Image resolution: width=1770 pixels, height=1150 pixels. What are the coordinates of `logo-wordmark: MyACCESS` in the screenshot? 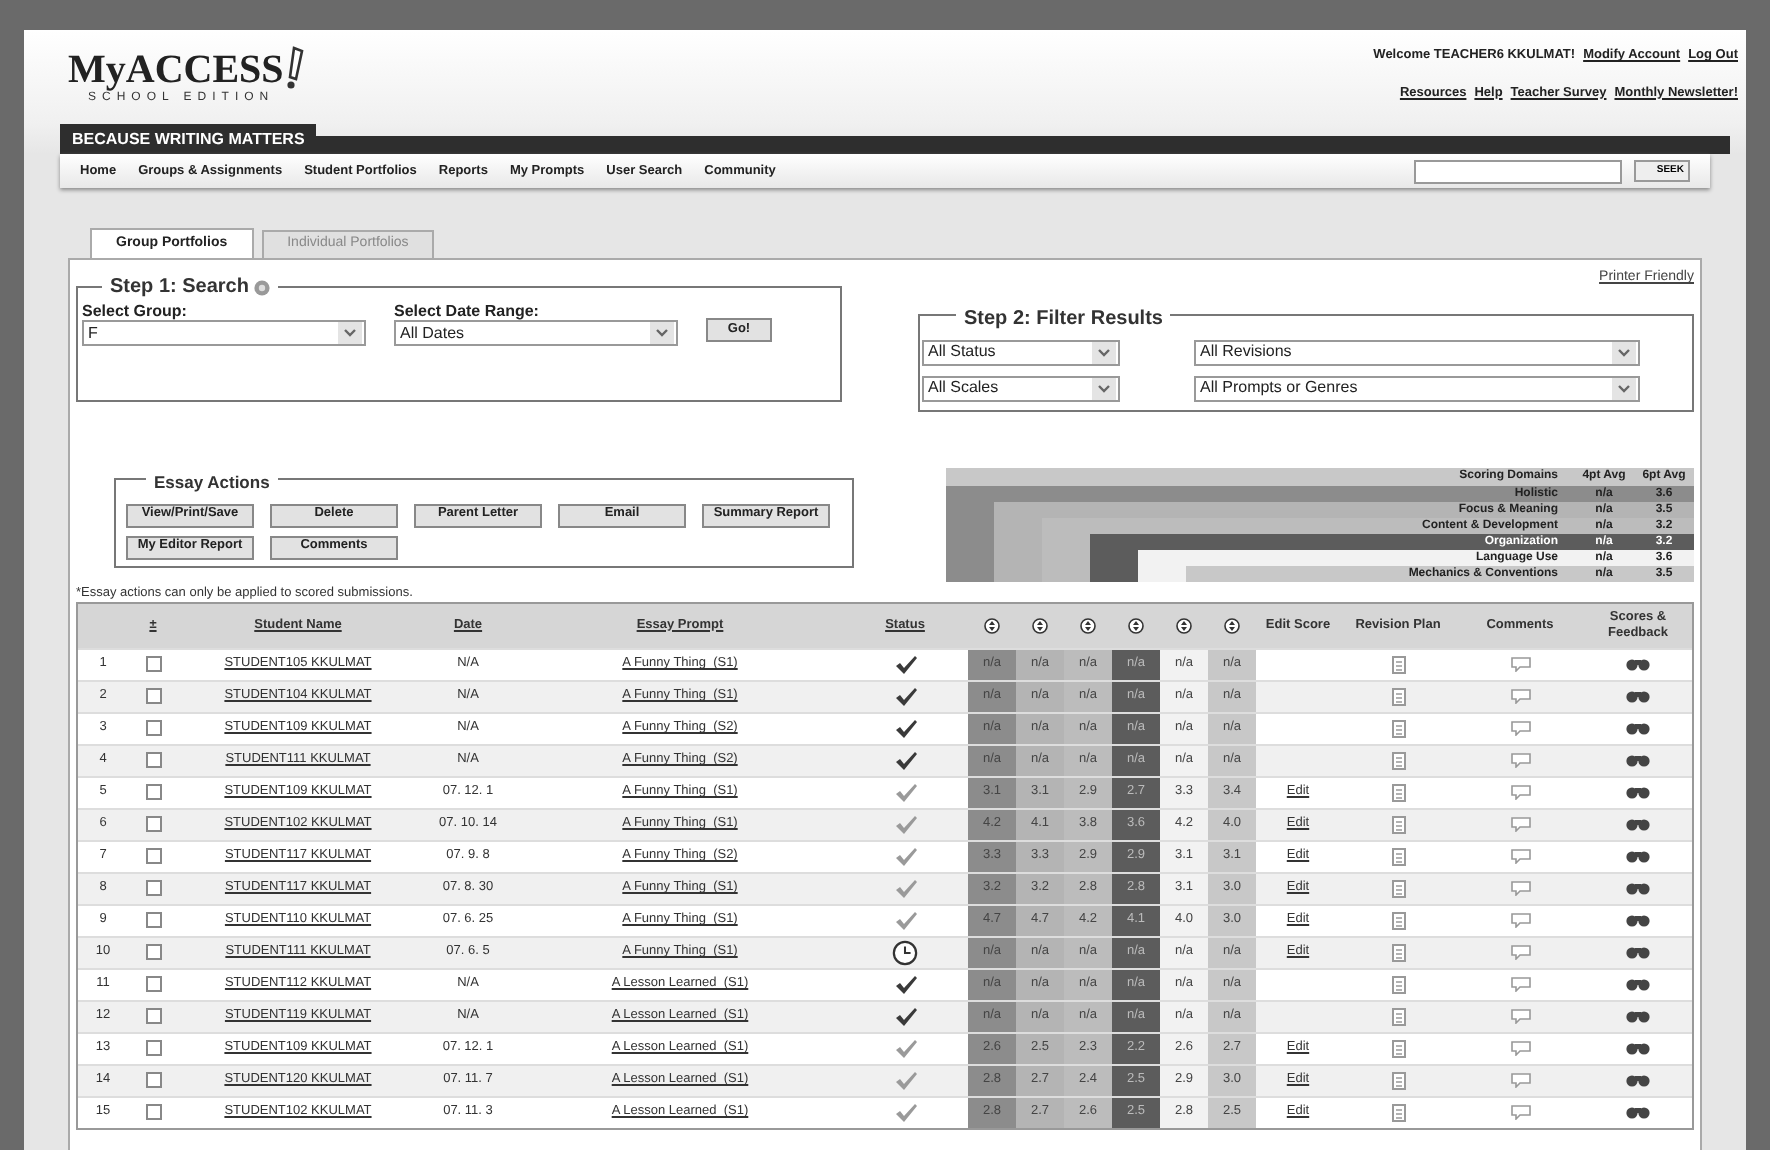 It's located at (176, 70).